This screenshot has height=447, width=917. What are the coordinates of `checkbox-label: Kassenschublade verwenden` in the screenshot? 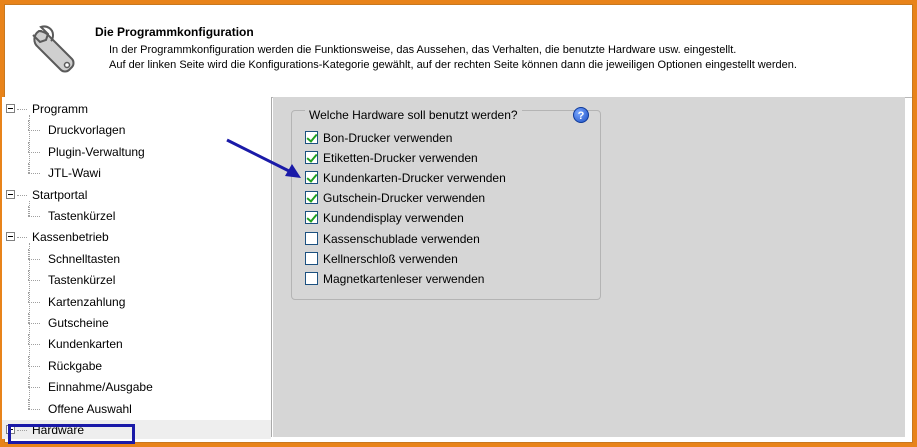 It's located at (401, 238).